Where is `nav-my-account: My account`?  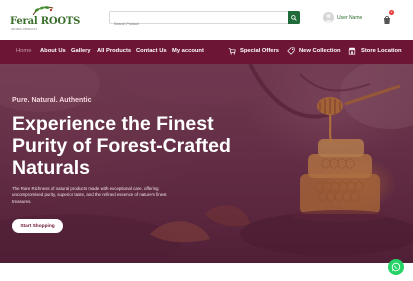 nav-my-account: My account is located at coordinates (188, 51).